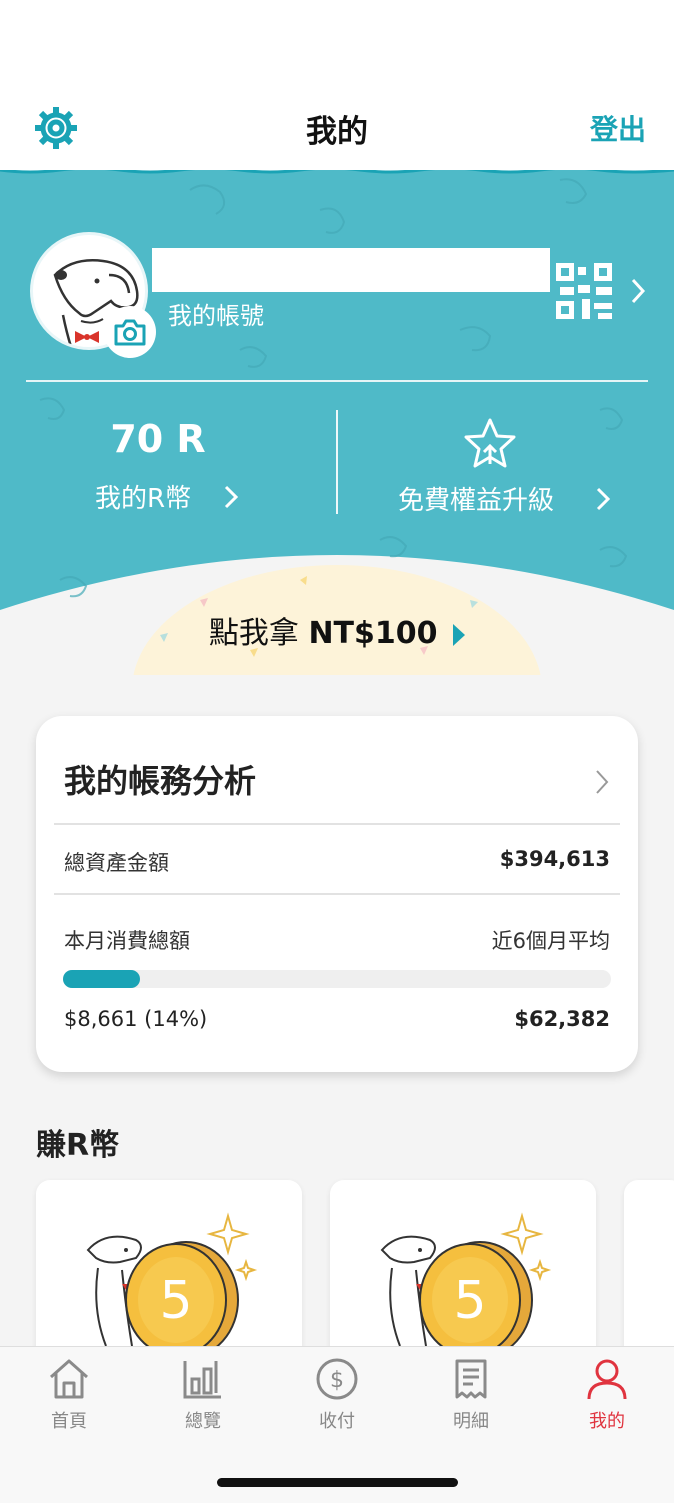 The width and height of the screenshot is (674, 1503). I want to click on profile-chevron-icon, so click(638, 291).